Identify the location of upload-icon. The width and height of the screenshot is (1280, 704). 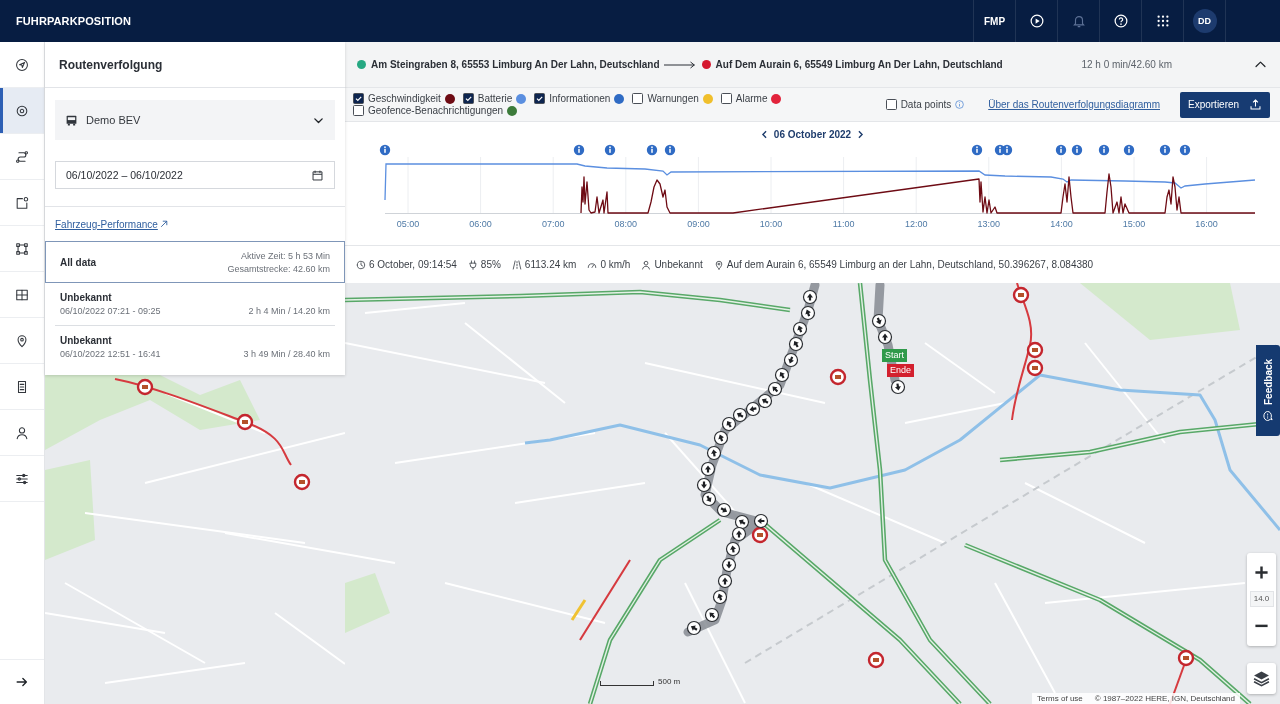
(1255, 104).